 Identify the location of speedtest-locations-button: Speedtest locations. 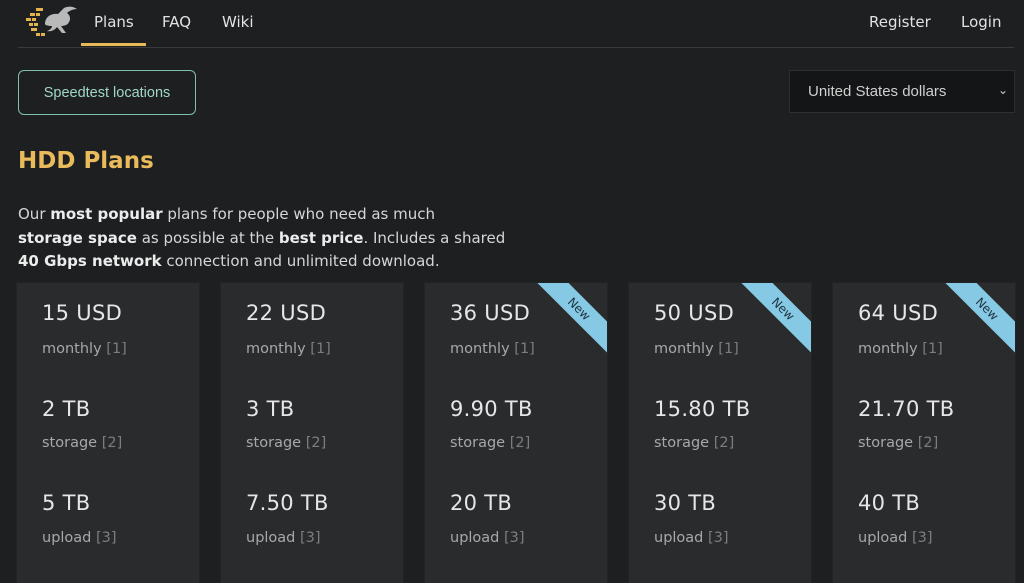
(107, 92).